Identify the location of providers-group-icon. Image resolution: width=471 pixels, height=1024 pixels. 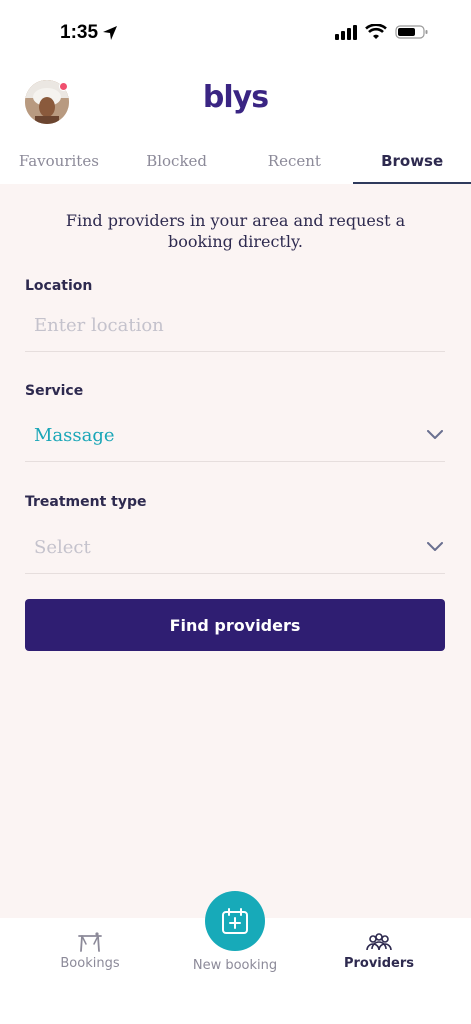
(379, 942).